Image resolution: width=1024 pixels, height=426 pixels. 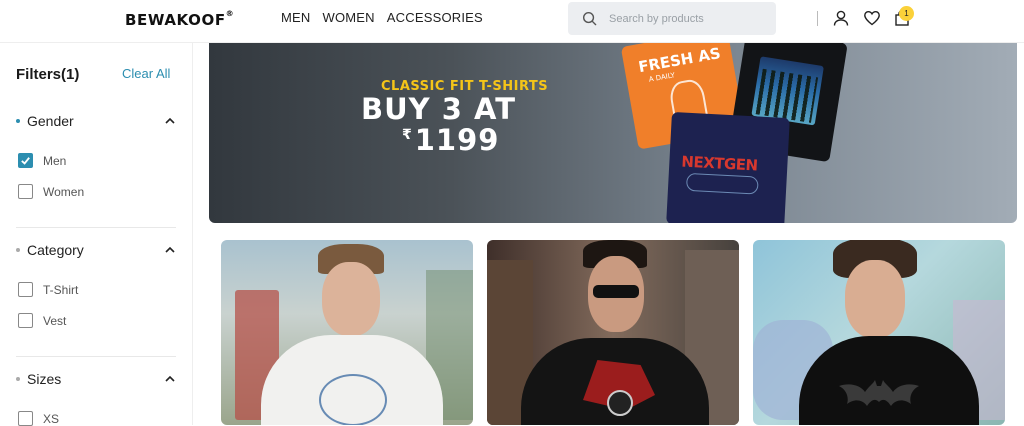 What do you see at coordinates (51, 418) in the screenshot?
I see `filter-option-label: XS` at bounding box center [51, 418].